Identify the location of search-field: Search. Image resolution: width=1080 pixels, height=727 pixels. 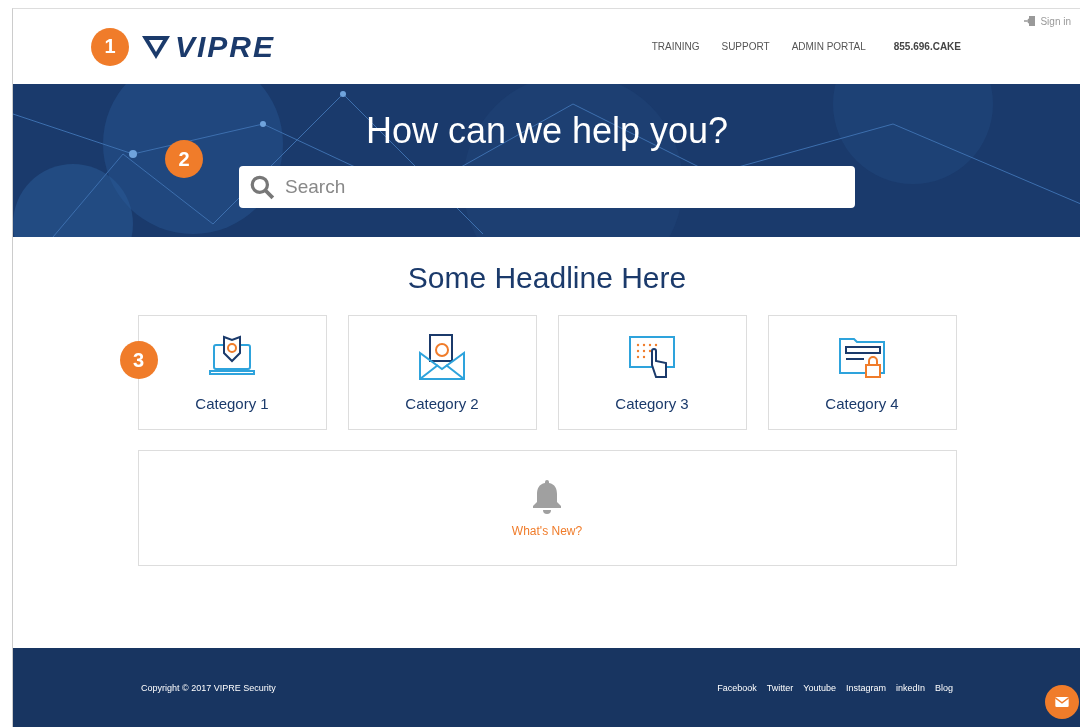
(547, 187).